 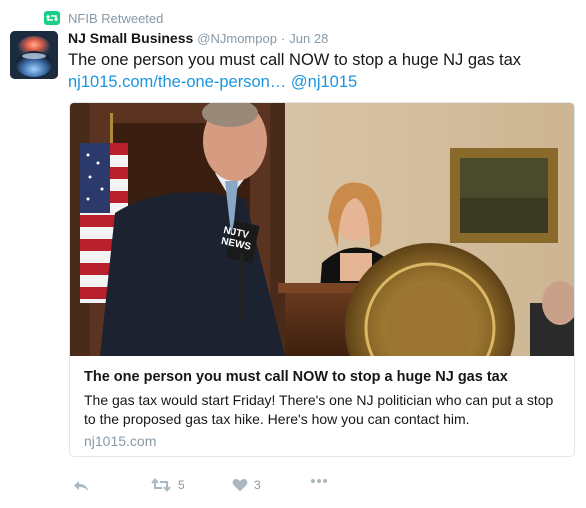 I want to click on tweet-header: NJ Small Business @NJmompop · Jun 28, so click(x=198, y=38).